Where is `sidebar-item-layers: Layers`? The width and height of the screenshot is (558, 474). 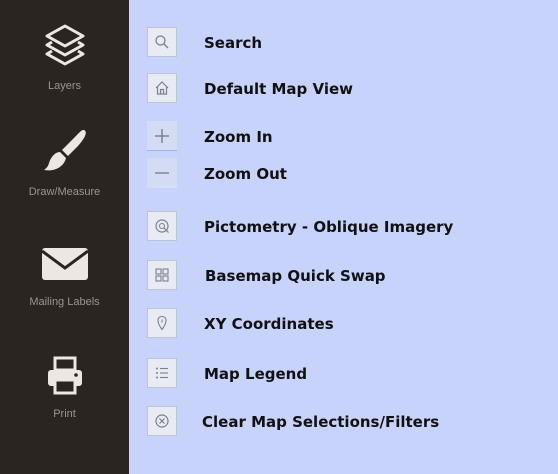 sidebar-item-layers: Layers is located at coordinates (64, 57).